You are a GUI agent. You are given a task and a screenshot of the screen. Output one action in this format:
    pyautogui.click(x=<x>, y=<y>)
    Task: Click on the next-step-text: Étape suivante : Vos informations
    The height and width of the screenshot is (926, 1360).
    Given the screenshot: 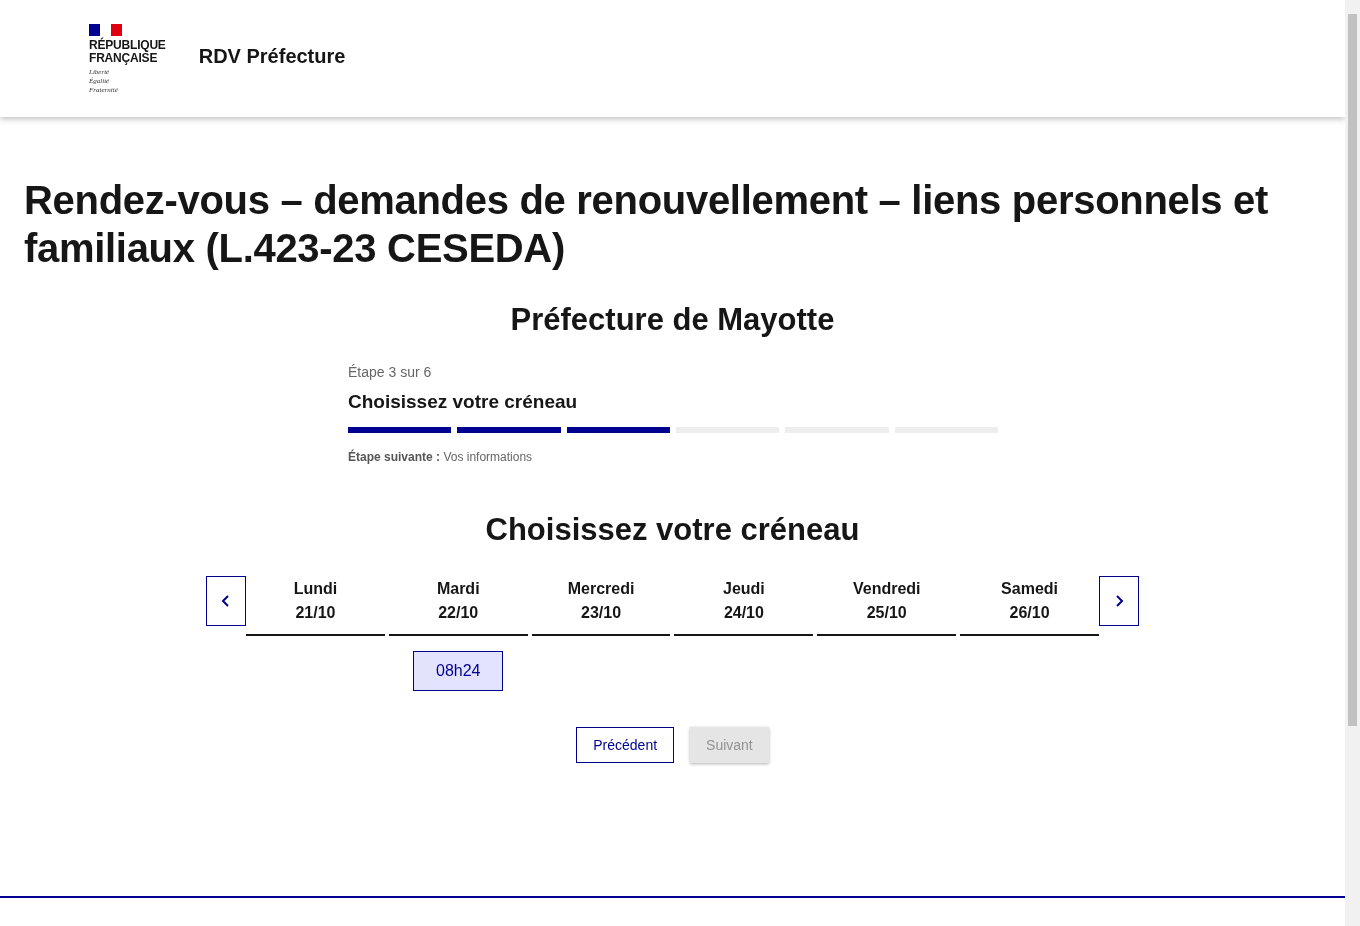 What is the action you would take?
    pyautogui.click(x=441, y=457)
    